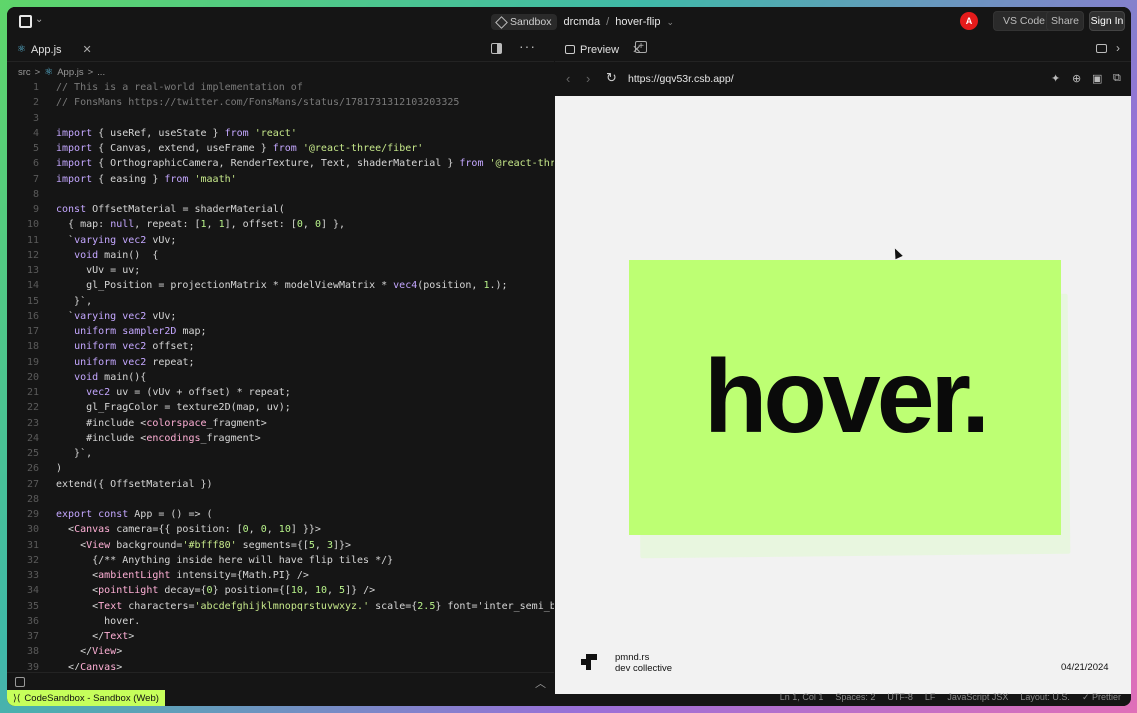 The image size is (1137, 713). What do you see at coordinates (280, 665) in the screenshot?
I see `code-line: 39 </Canvas>` at bounding box center [280, 665].